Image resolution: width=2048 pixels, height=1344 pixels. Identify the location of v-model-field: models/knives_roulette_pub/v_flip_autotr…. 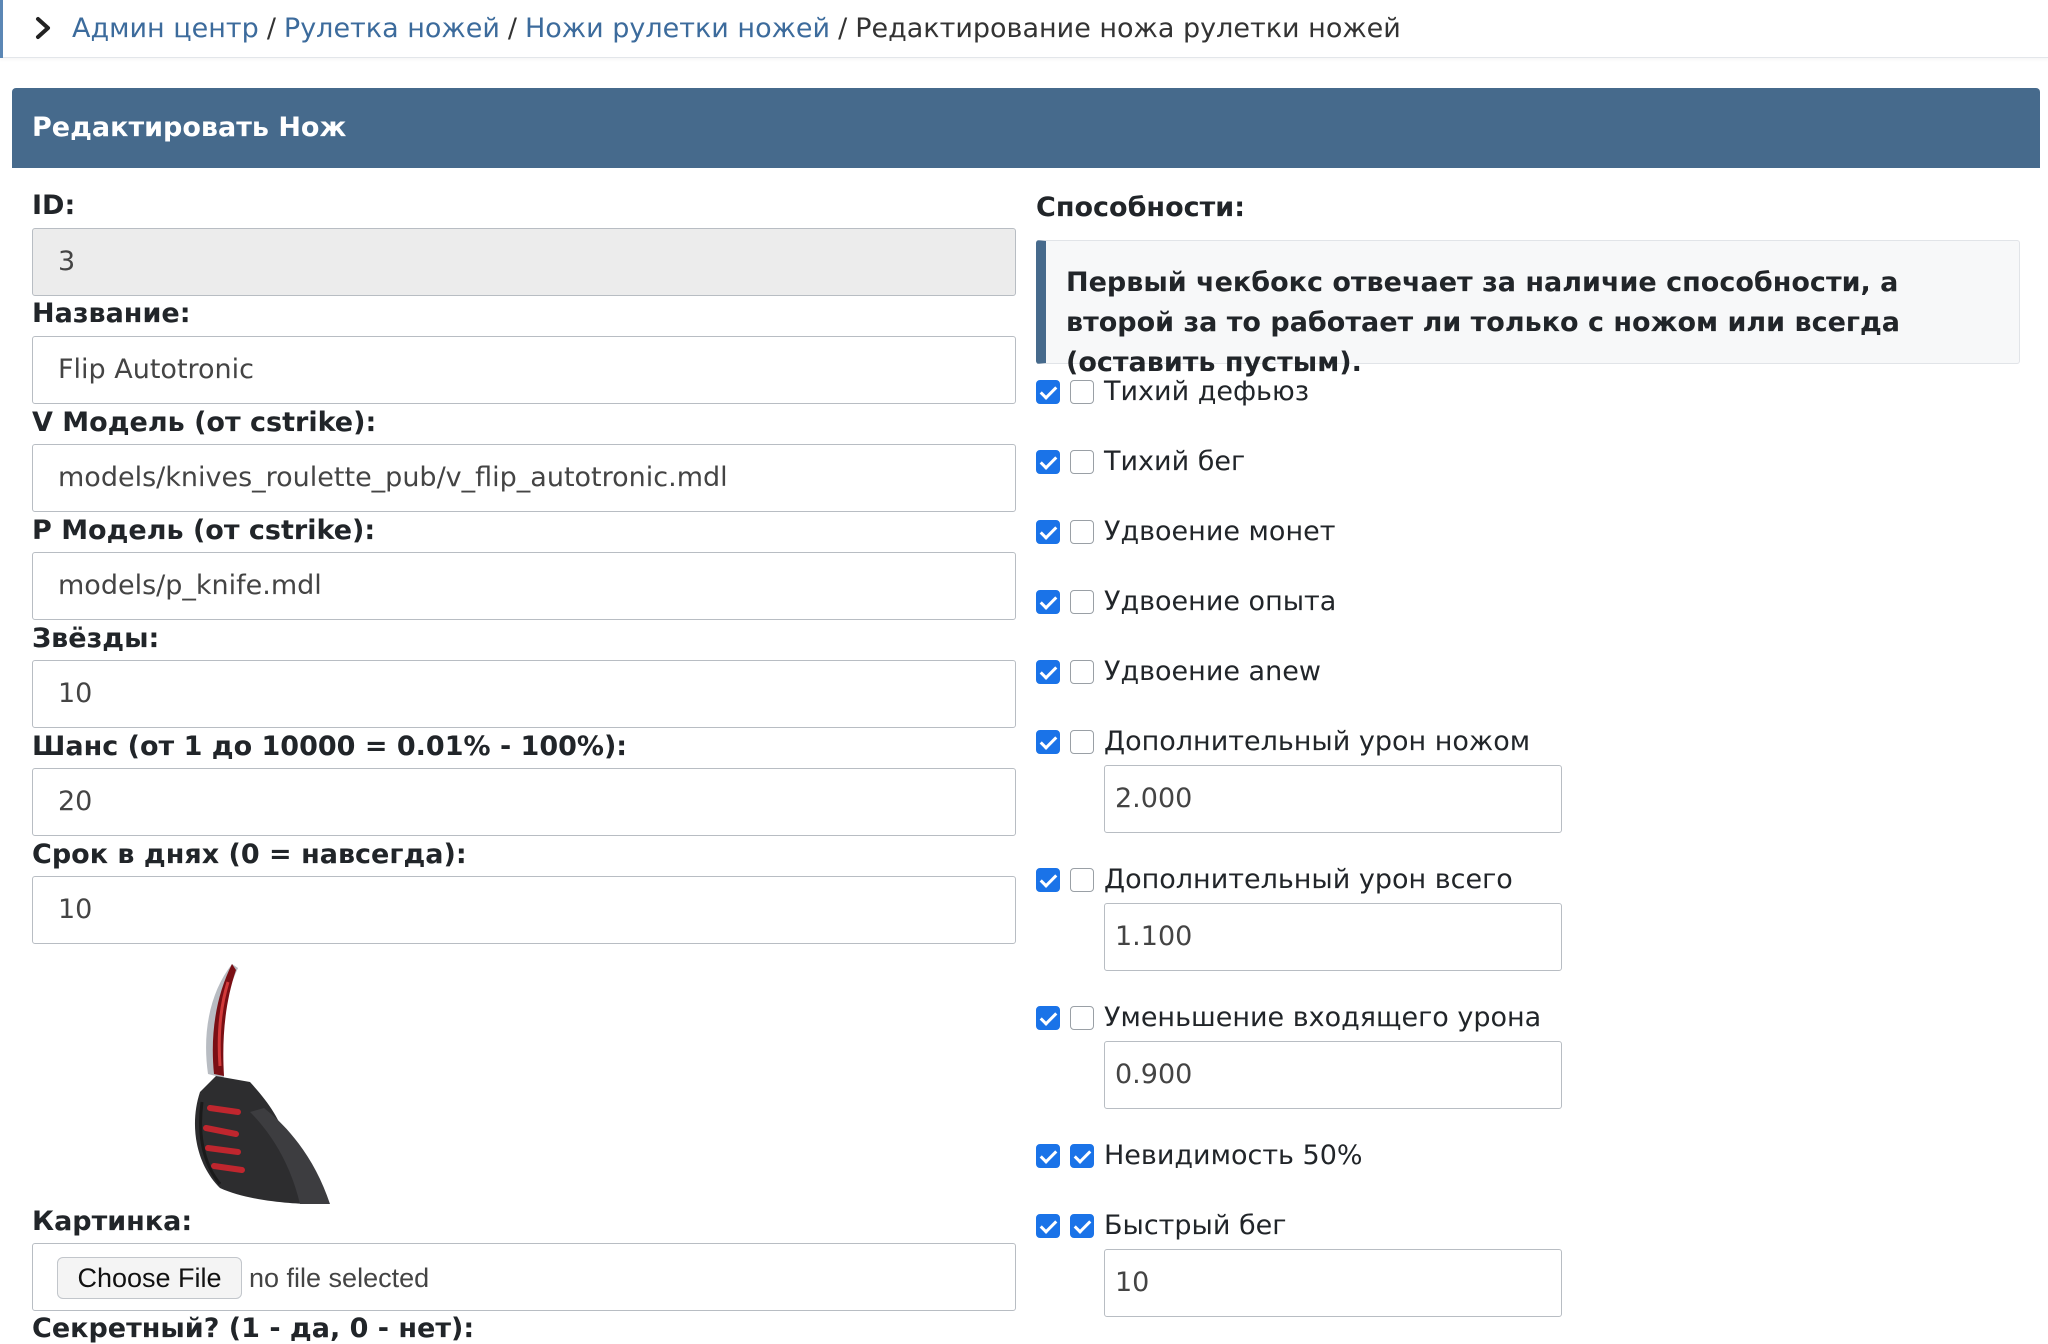
(524, 478).